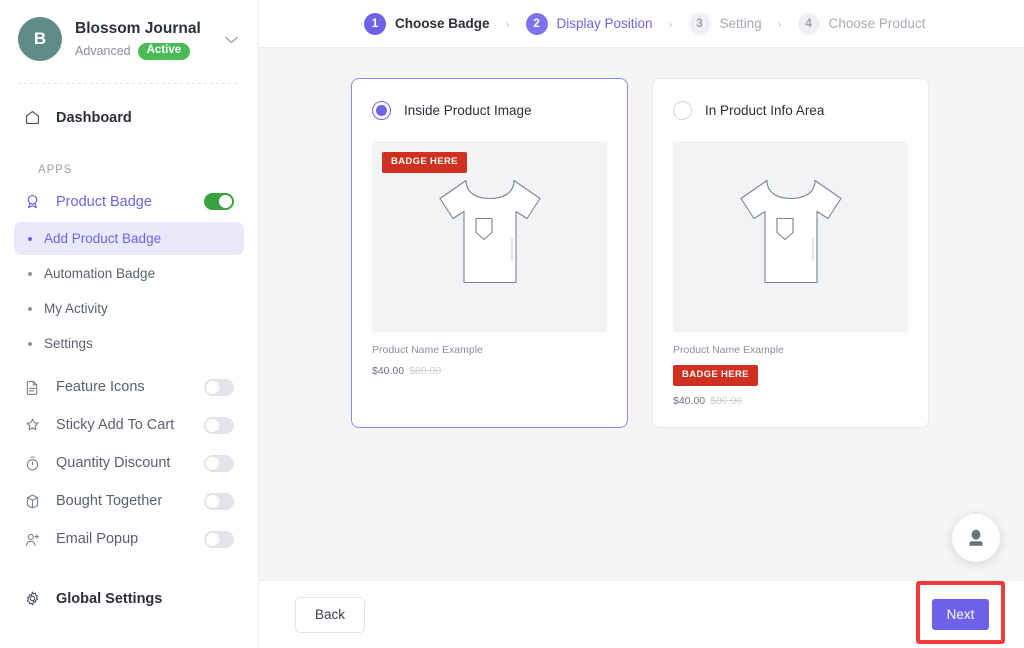 Image resolution: width=1024 pixels, height=648 pixels. I want to click on store-name: Blossom Journal, so click(138, 28).